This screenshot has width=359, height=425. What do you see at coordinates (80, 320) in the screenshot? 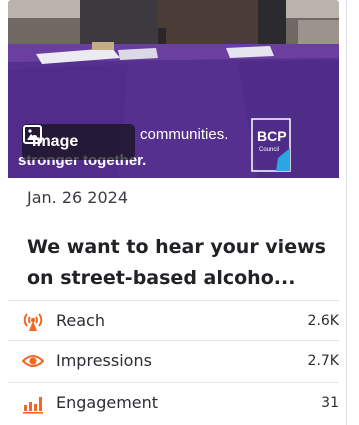
I see `metric-label-reach: Reach` at bounding box center [80, 320].